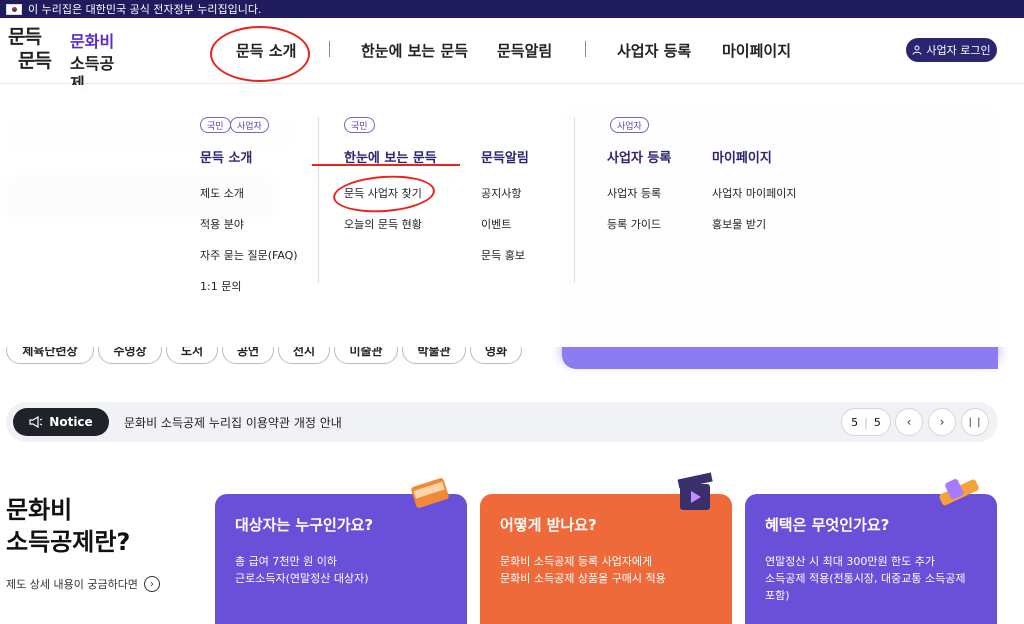  I want to click on notice-badge-label: Notice, so click(71, 422).